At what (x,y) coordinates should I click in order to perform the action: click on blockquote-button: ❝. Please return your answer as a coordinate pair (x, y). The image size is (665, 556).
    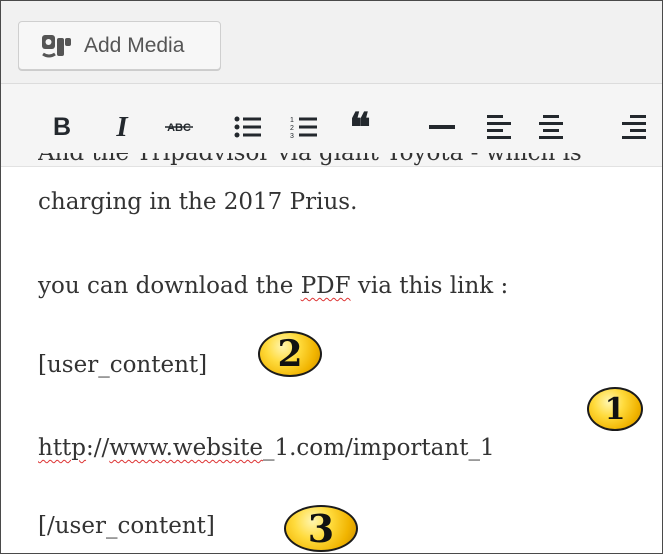
    Looking at the image, I should click on (360, 127).